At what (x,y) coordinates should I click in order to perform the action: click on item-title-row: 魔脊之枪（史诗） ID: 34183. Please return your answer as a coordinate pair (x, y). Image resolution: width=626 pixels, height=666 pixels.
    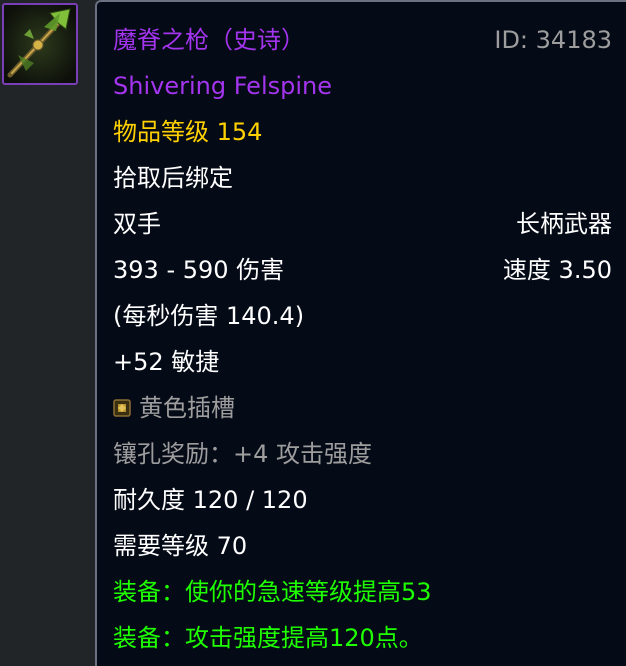
    Looking at the image, I should click on (362, 40).